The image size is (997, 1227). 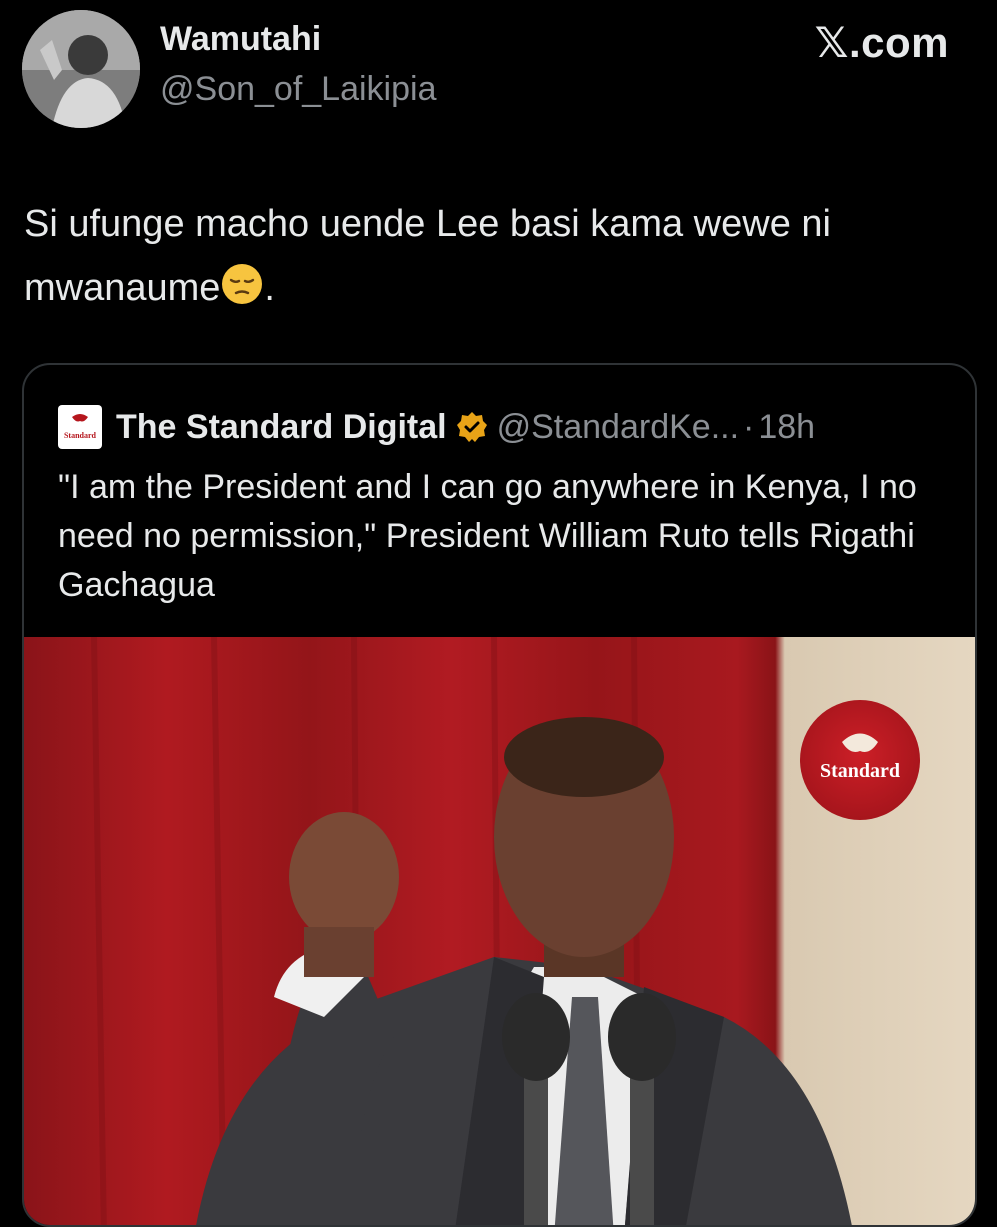 I want to click on tweet-text-end: ., so click(x=269, y=288).